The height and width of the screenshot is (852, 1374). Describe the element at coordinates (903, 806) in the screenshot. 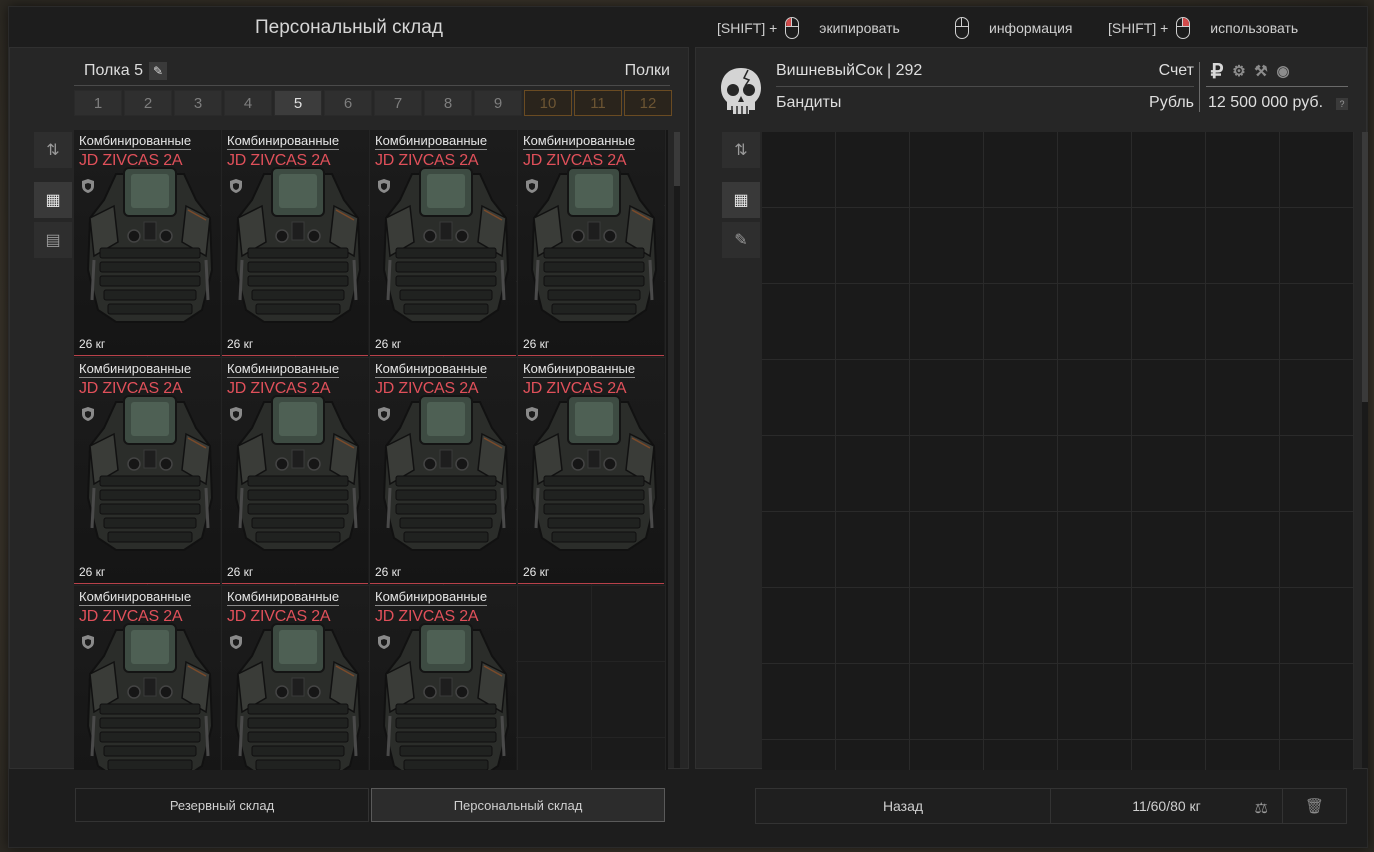

I see `back-button: Назад` at that location.